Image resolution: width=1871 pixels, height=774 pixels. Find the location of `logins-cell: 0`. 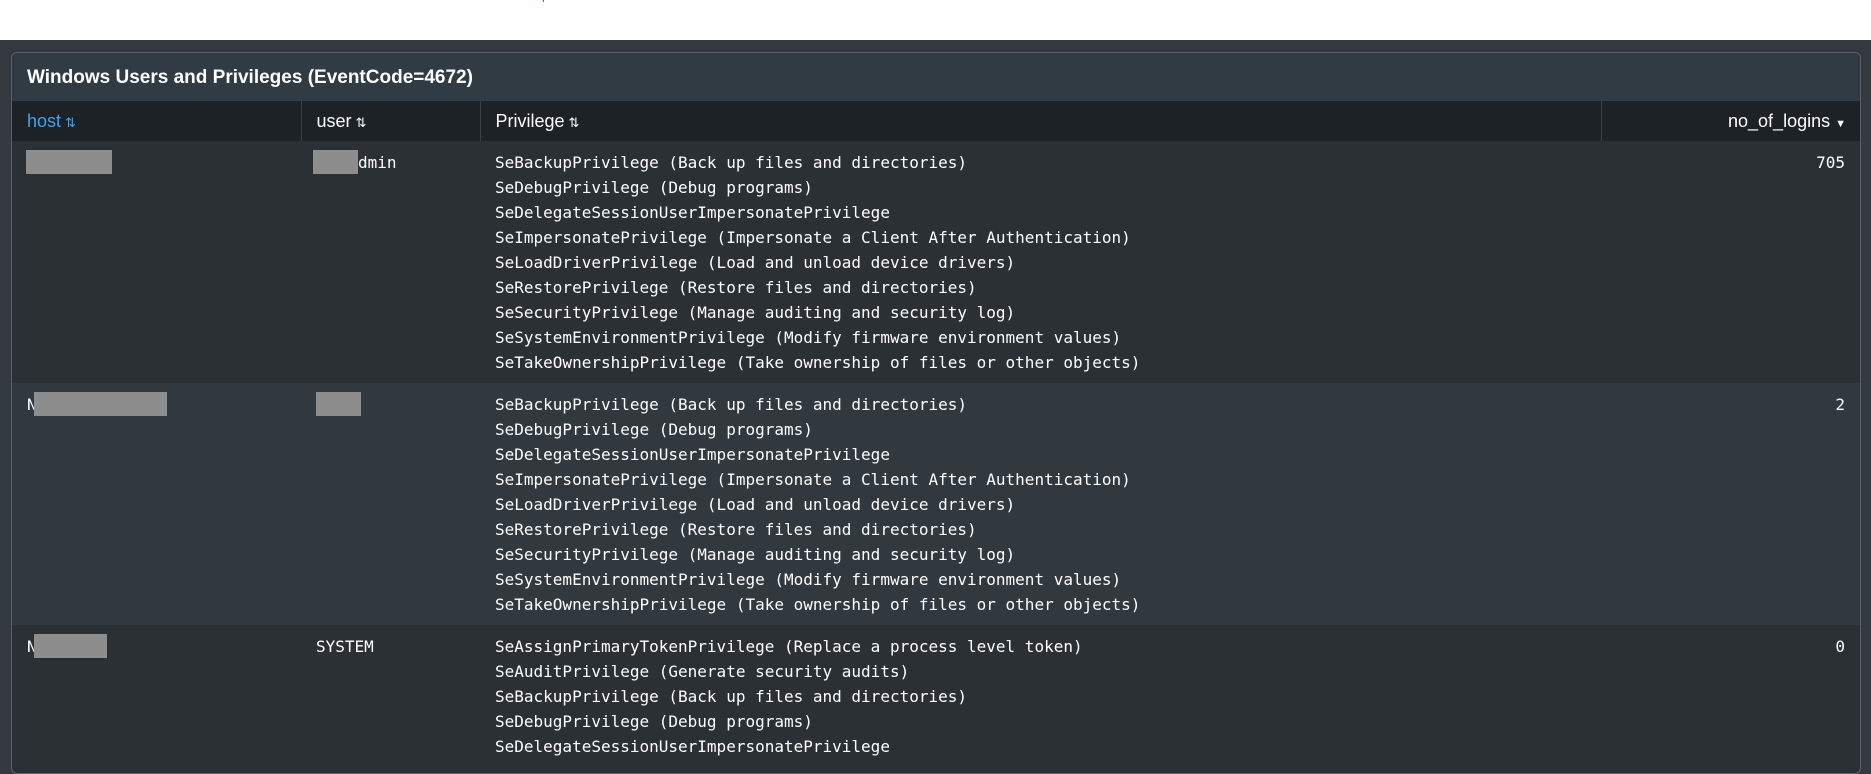

logins-cell: 0 is located at coordinates (1730, 696).